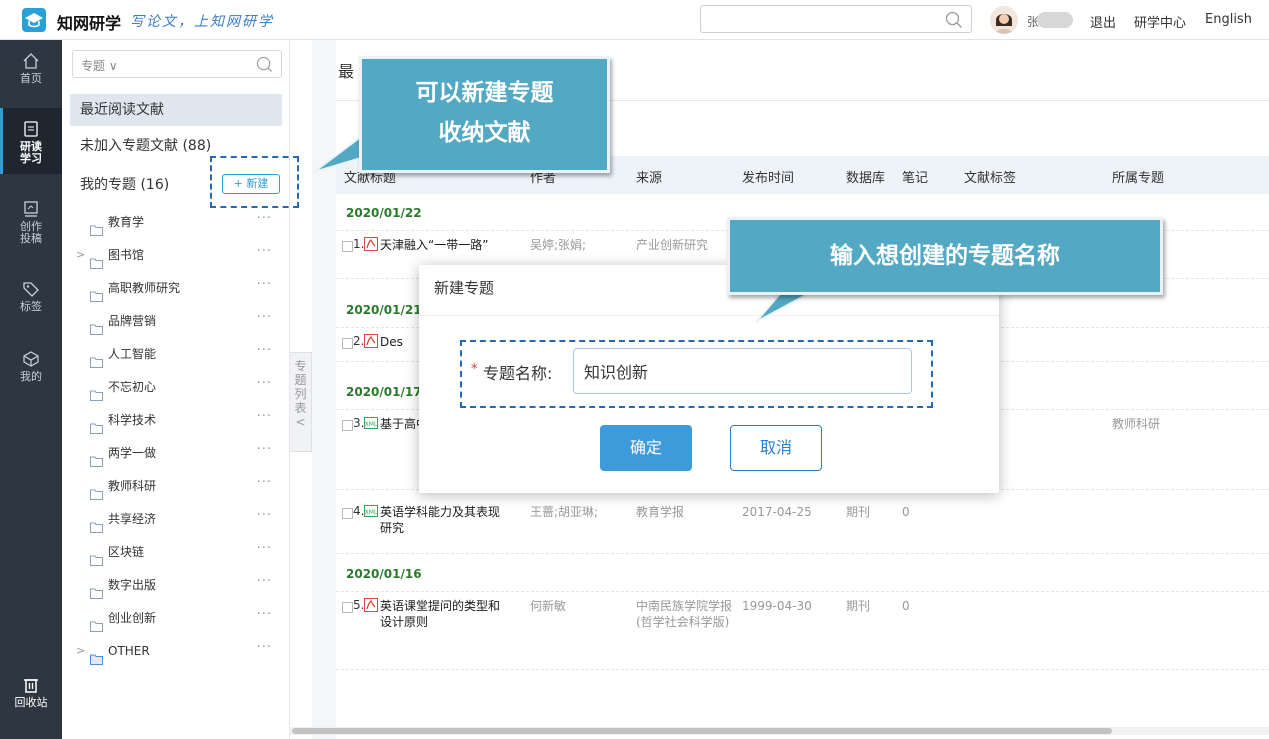  Describe the element at coordinates (709, 315) in the screenshot. I see `dialog-divider` at that location.